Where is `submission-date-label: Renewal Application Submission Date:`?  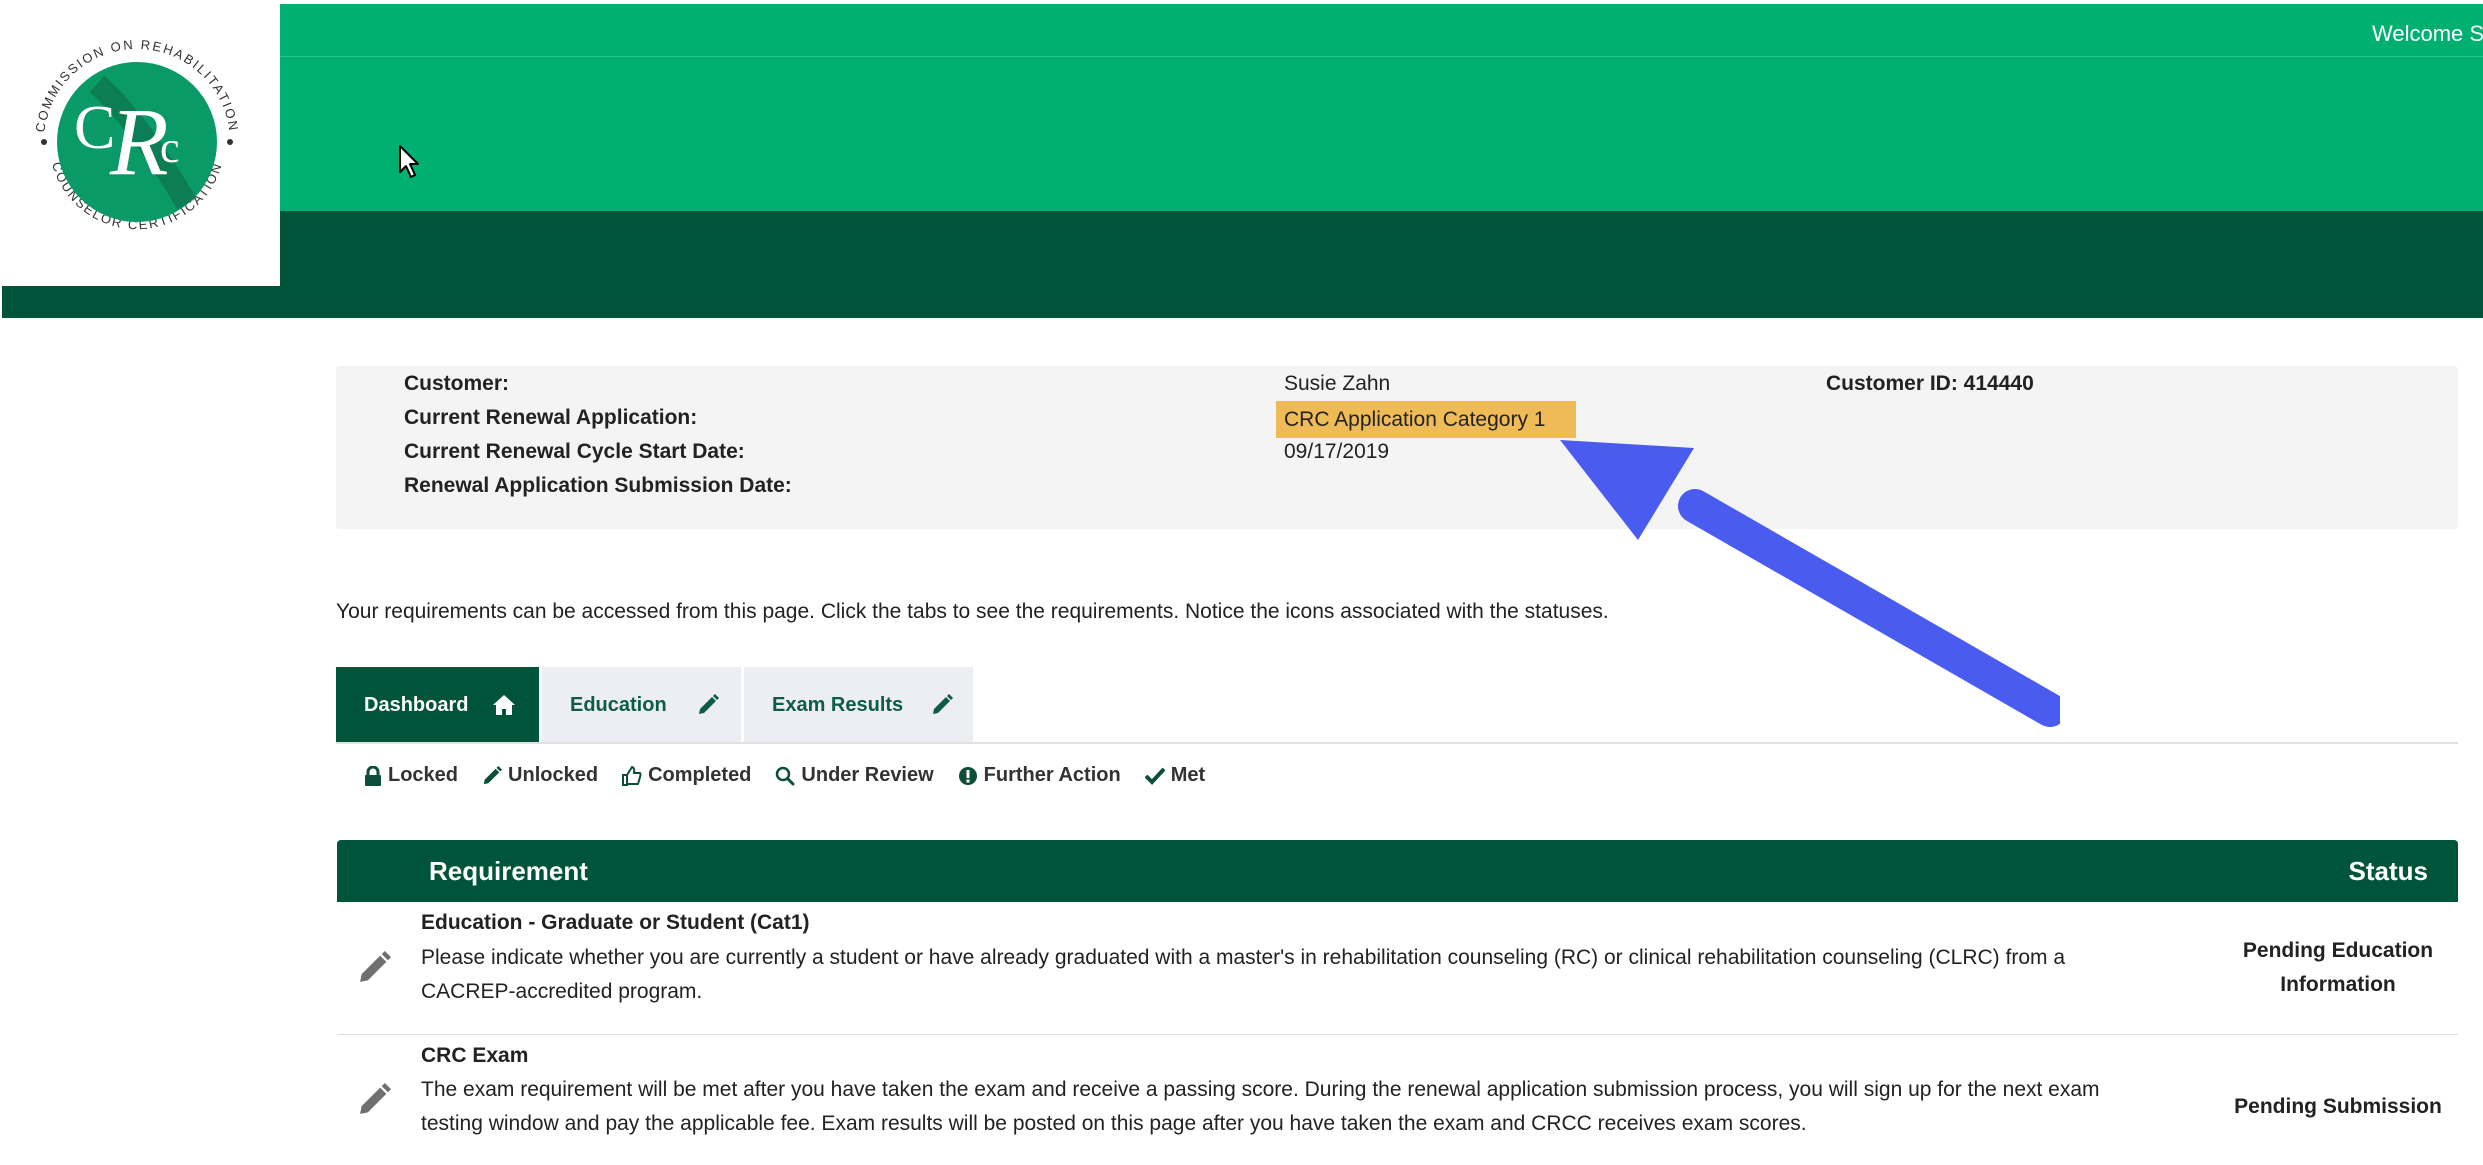 submission-date-label: Renewal Application Submission Date: is located at coordinates (598, 485).